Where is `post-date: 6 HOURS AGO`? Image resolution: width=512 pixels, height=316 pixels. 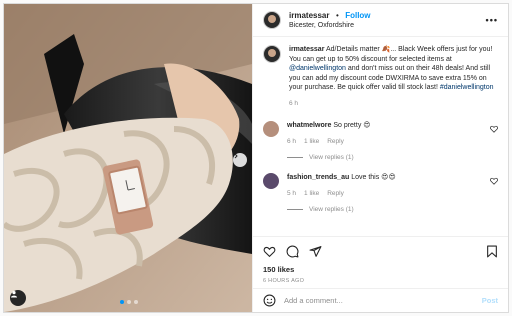 post-date: 6 HOURS AGO is located at coordinates (284, 281).